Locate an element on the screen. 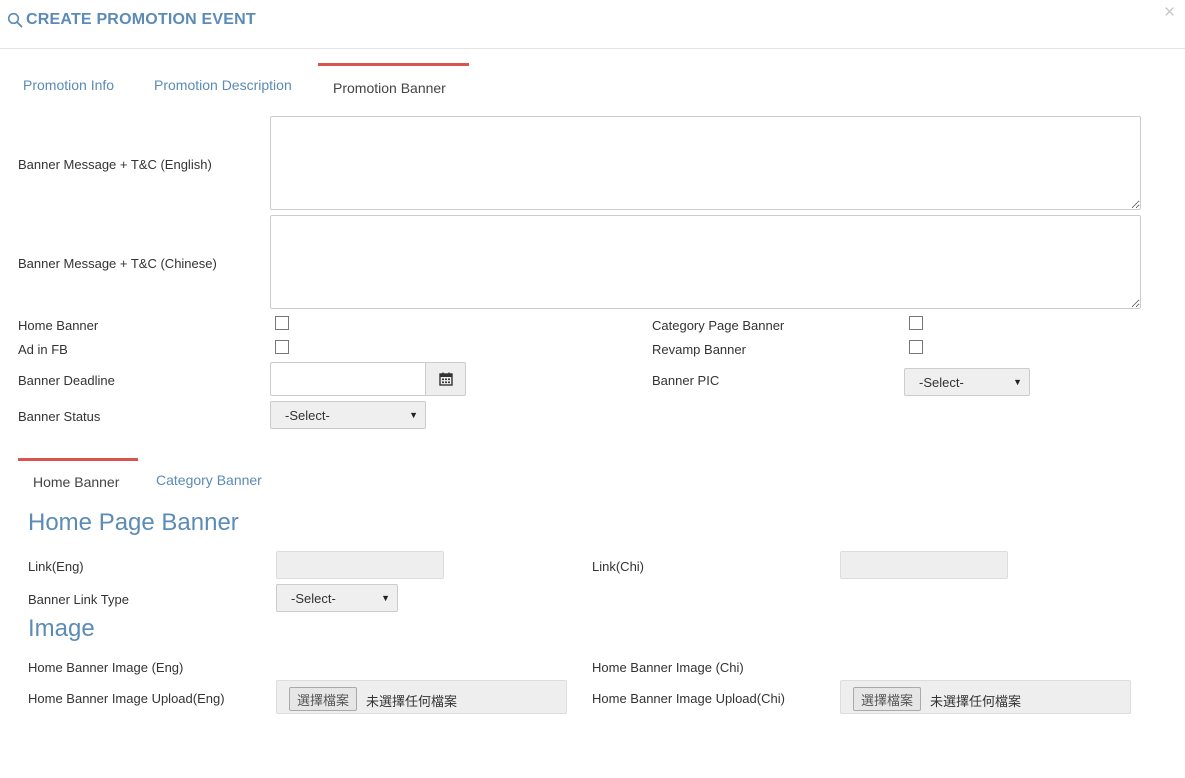 Image resolution: width=1185 pixels, height=778 pixels. tab-promotion-banner: Promotion Banner is located at coordinates (393, 79).